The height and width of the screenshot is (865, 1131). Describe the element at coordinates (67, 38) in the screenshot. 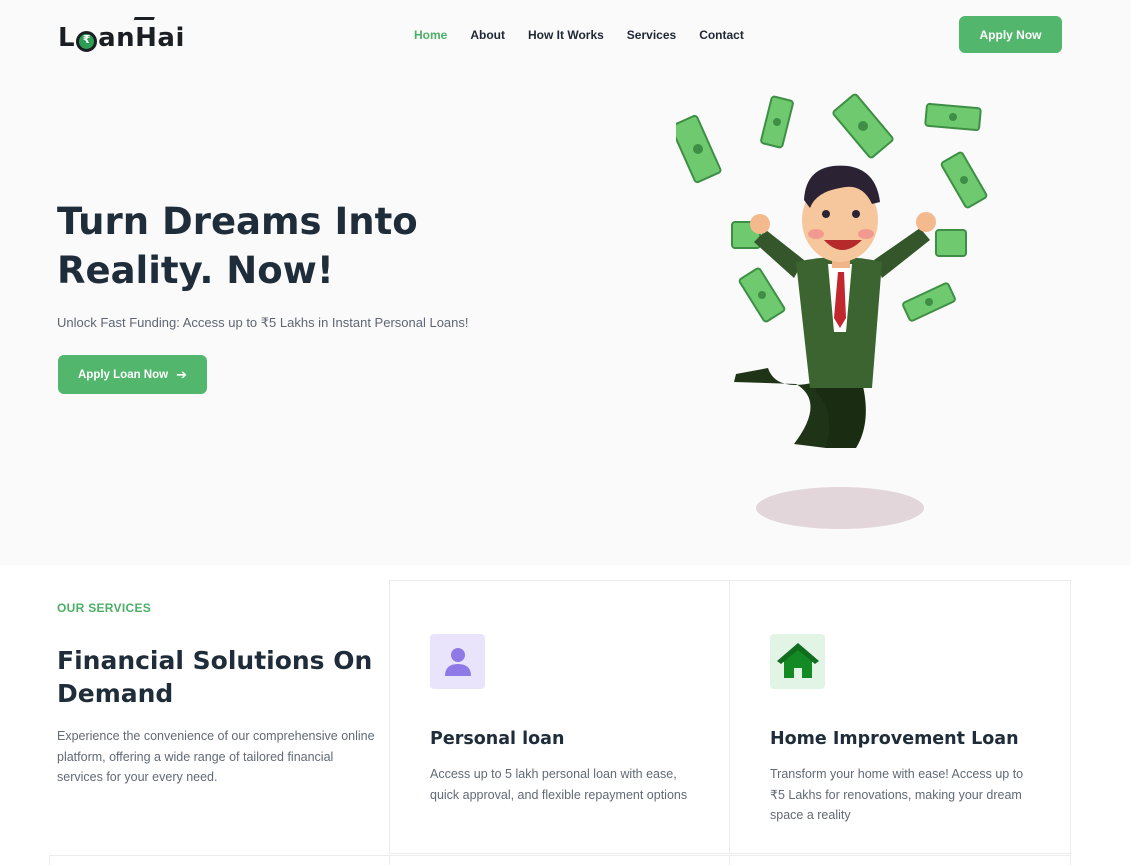

I see `logo-text-l: L` at that location.